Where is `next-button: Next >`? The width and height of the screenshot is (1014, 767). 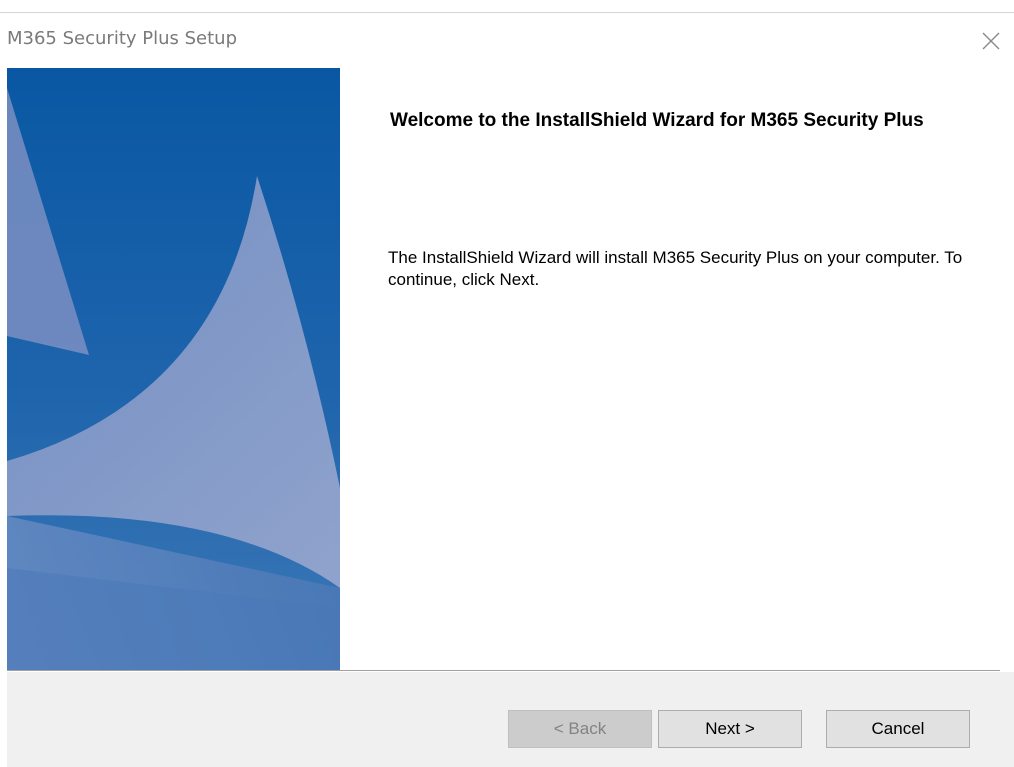 next-button: Next > is located at coordinates (730, 729).